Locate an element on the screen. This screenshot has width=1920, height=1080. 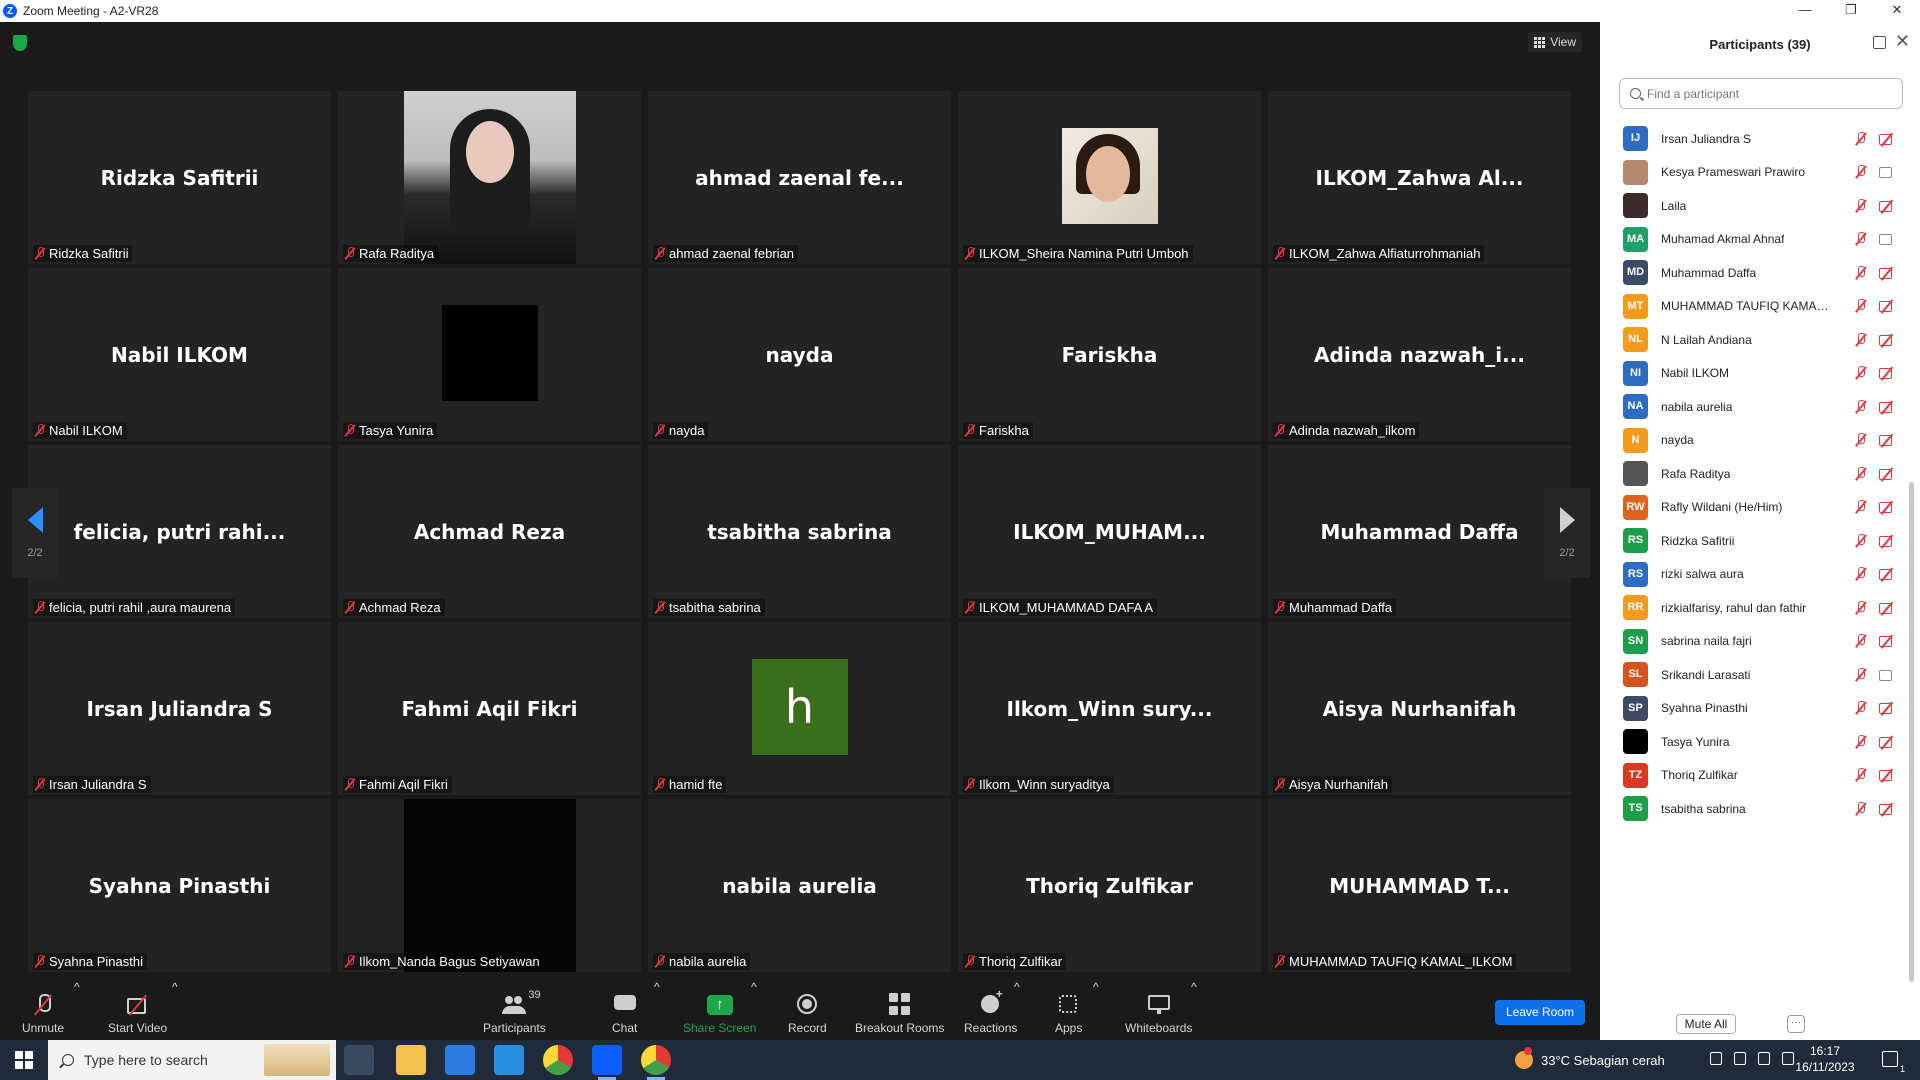
zoom-taskbar-icon is located at coordinates (607, 1062).